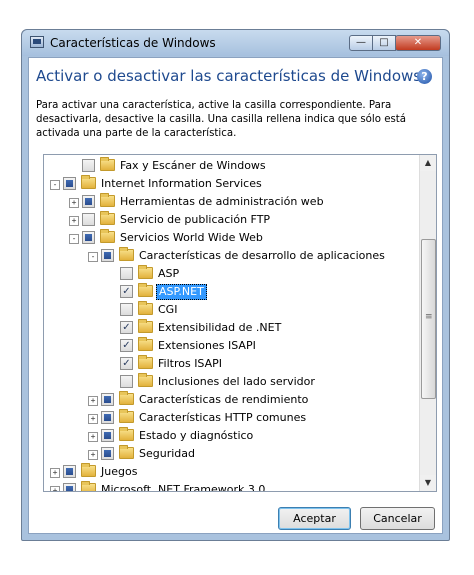 The height and width of the screenshot is (575, 474). I want to click on title-bar: Características de Windows — □ ✕, so click(235, 43).